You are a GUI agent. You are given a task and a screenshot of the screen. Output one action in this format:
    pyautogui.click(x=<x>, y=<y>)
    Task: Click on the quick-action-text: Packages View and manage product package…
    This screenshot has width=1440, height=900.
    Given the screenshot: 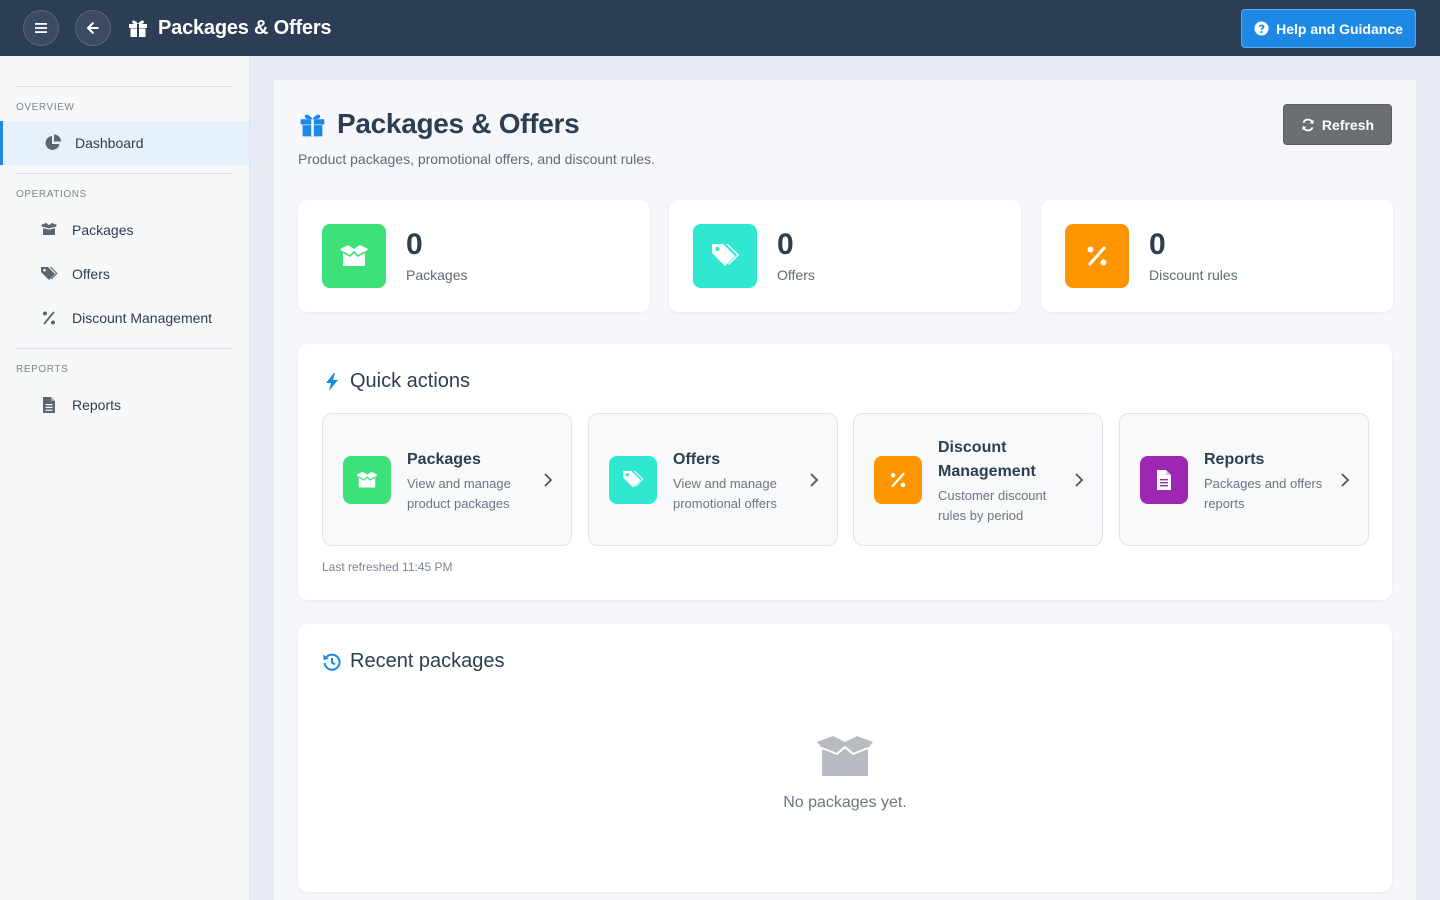 What is the action you would take?
    pyautogui.click(x=474, y=480)
    